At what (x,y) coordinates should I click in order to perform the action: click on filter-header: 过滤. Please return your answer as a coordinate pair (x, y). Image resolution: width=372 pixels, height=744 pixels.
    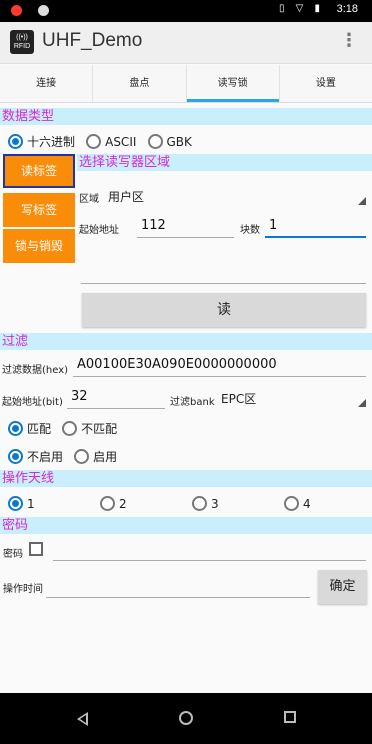
    Looking at the image, I should click on (186, 341).